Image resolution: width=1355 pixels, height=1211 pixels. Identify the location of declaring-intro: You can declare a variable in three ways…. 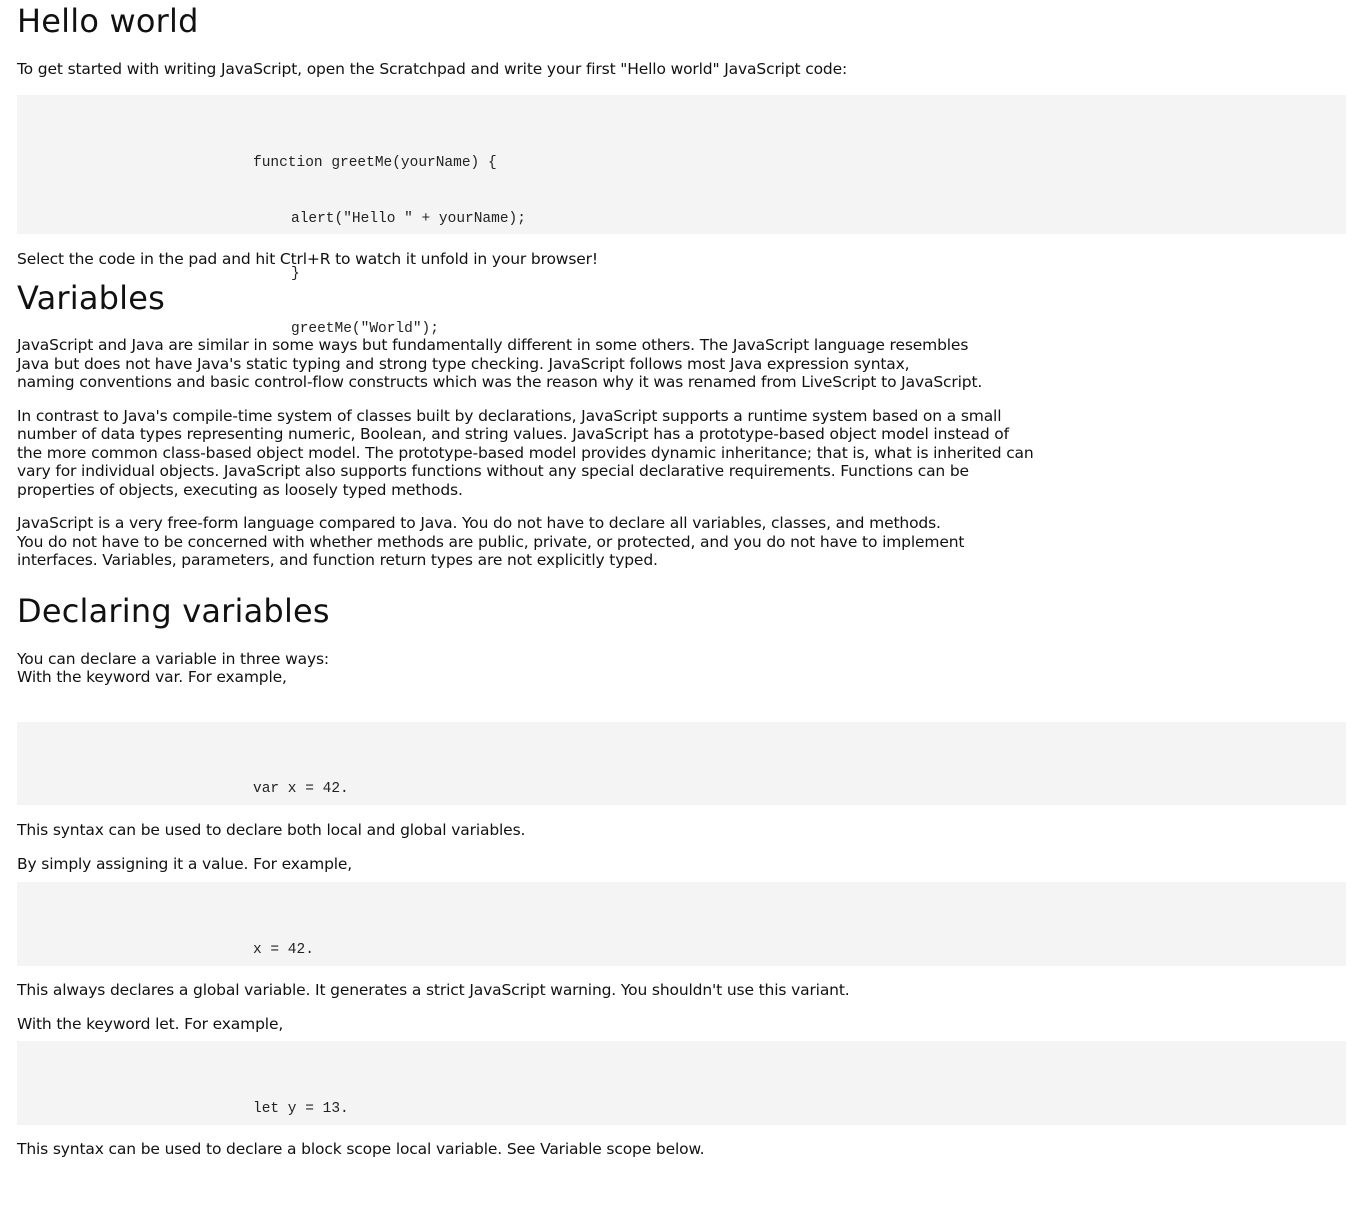
(173, 668).